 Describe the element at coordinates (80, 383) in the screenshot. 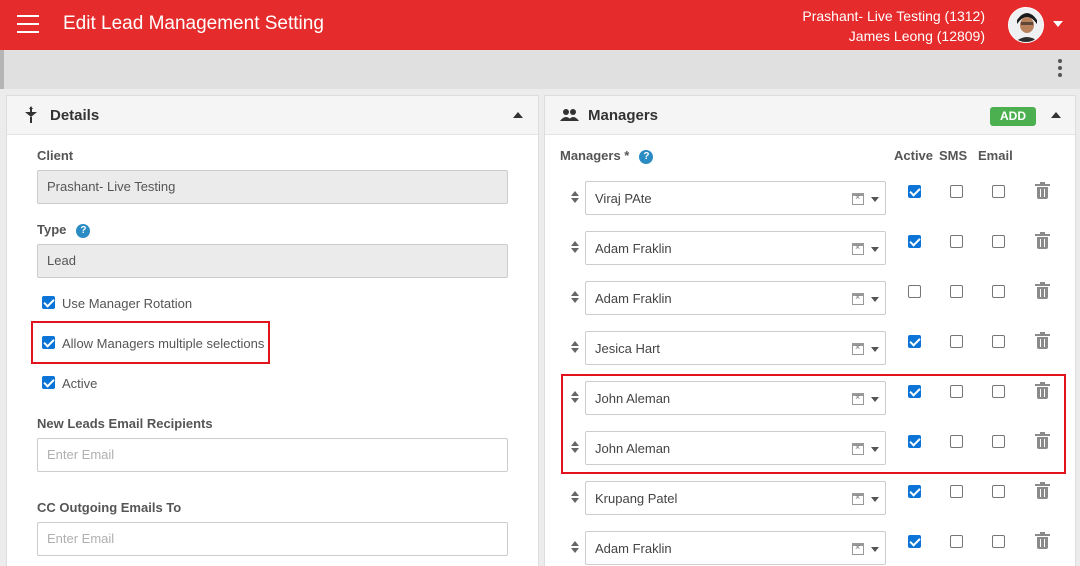

I see `active-label: Active` at that location.